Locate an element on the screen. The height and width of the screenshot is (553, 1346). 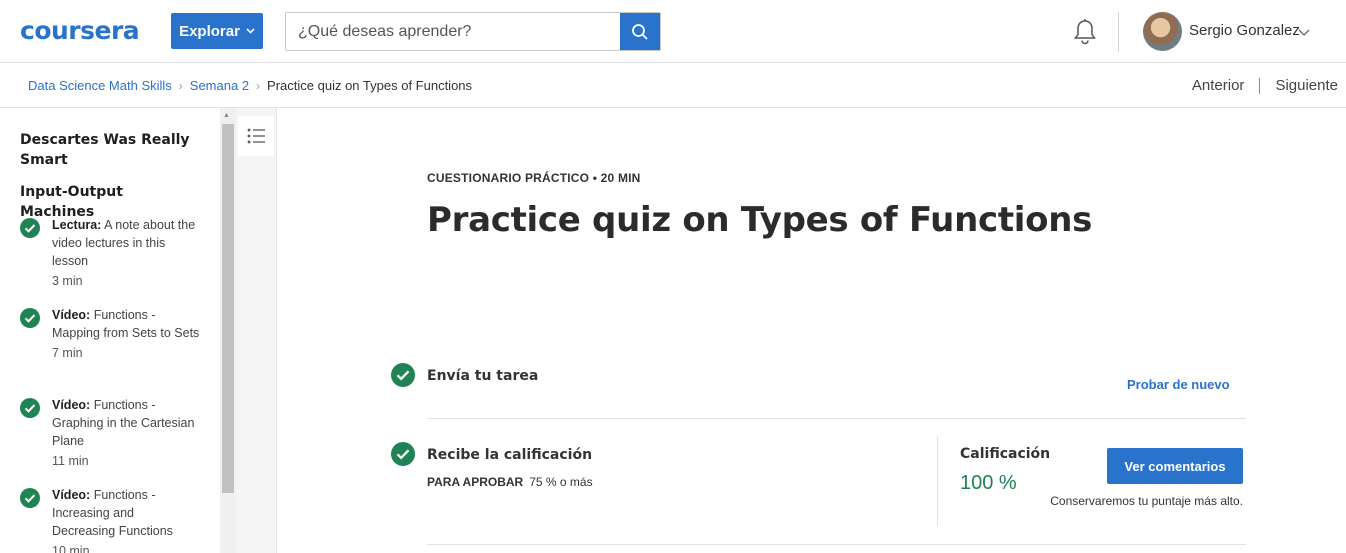
search-box is located at coordinates (473, 31).